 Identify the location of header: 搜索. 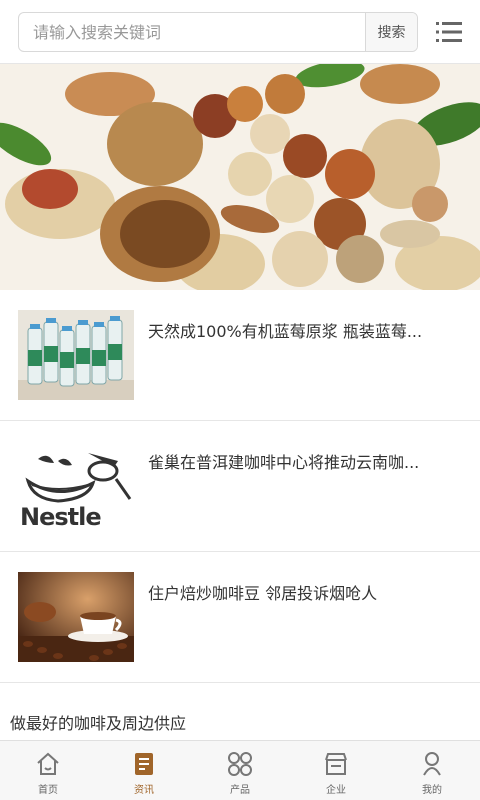
(240, 32).